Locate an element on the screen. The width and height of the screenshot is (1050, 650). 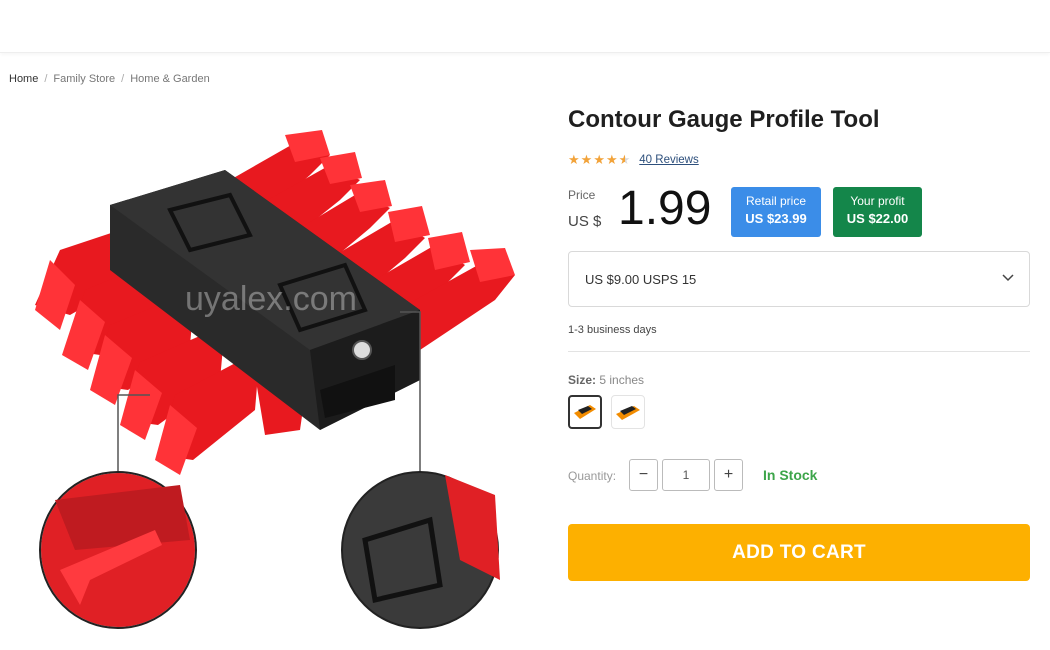
price-amount: 1.99 is located at coordinates (665, 208).